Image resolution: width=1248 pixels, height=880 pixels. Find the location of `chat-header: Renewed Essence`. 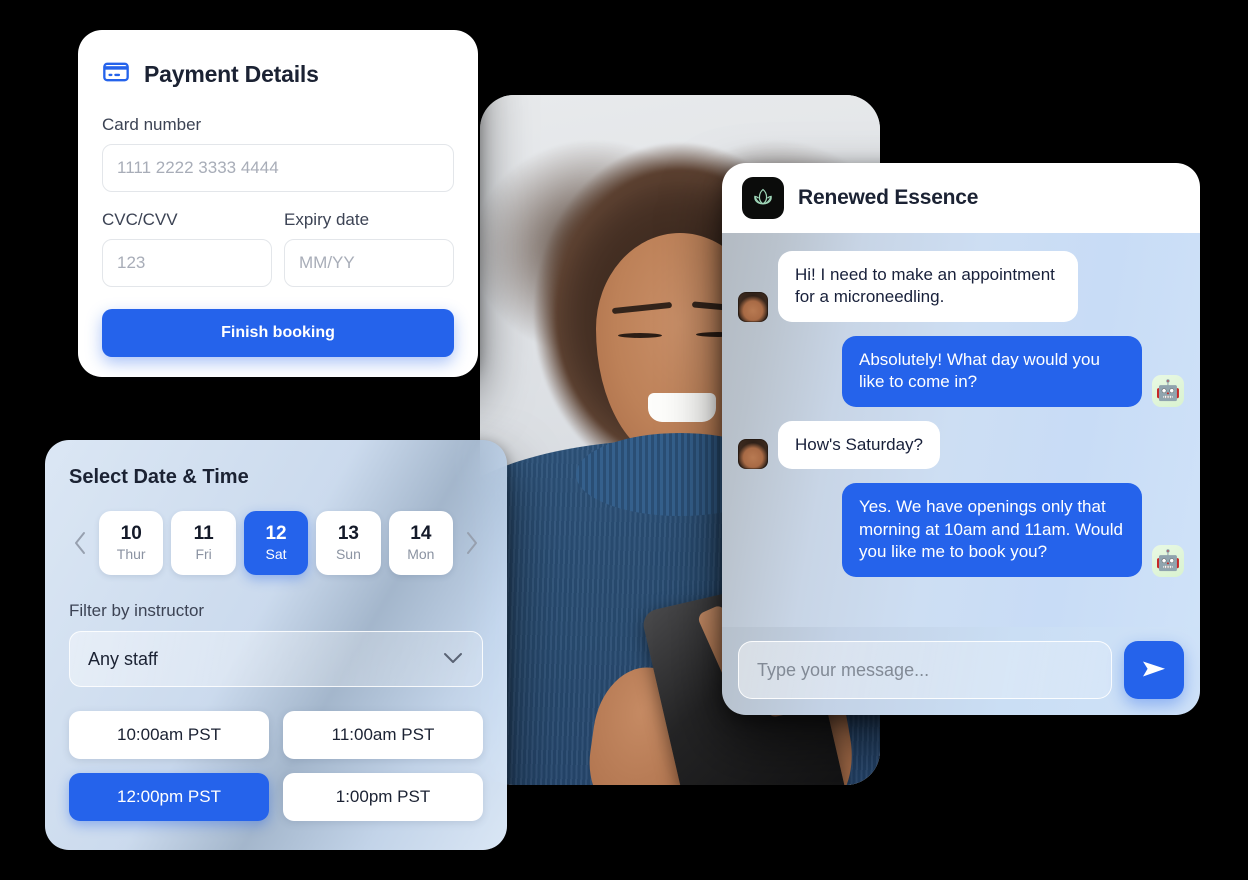

chat-header: Renewed Essence is located at coordinates (961, 198).